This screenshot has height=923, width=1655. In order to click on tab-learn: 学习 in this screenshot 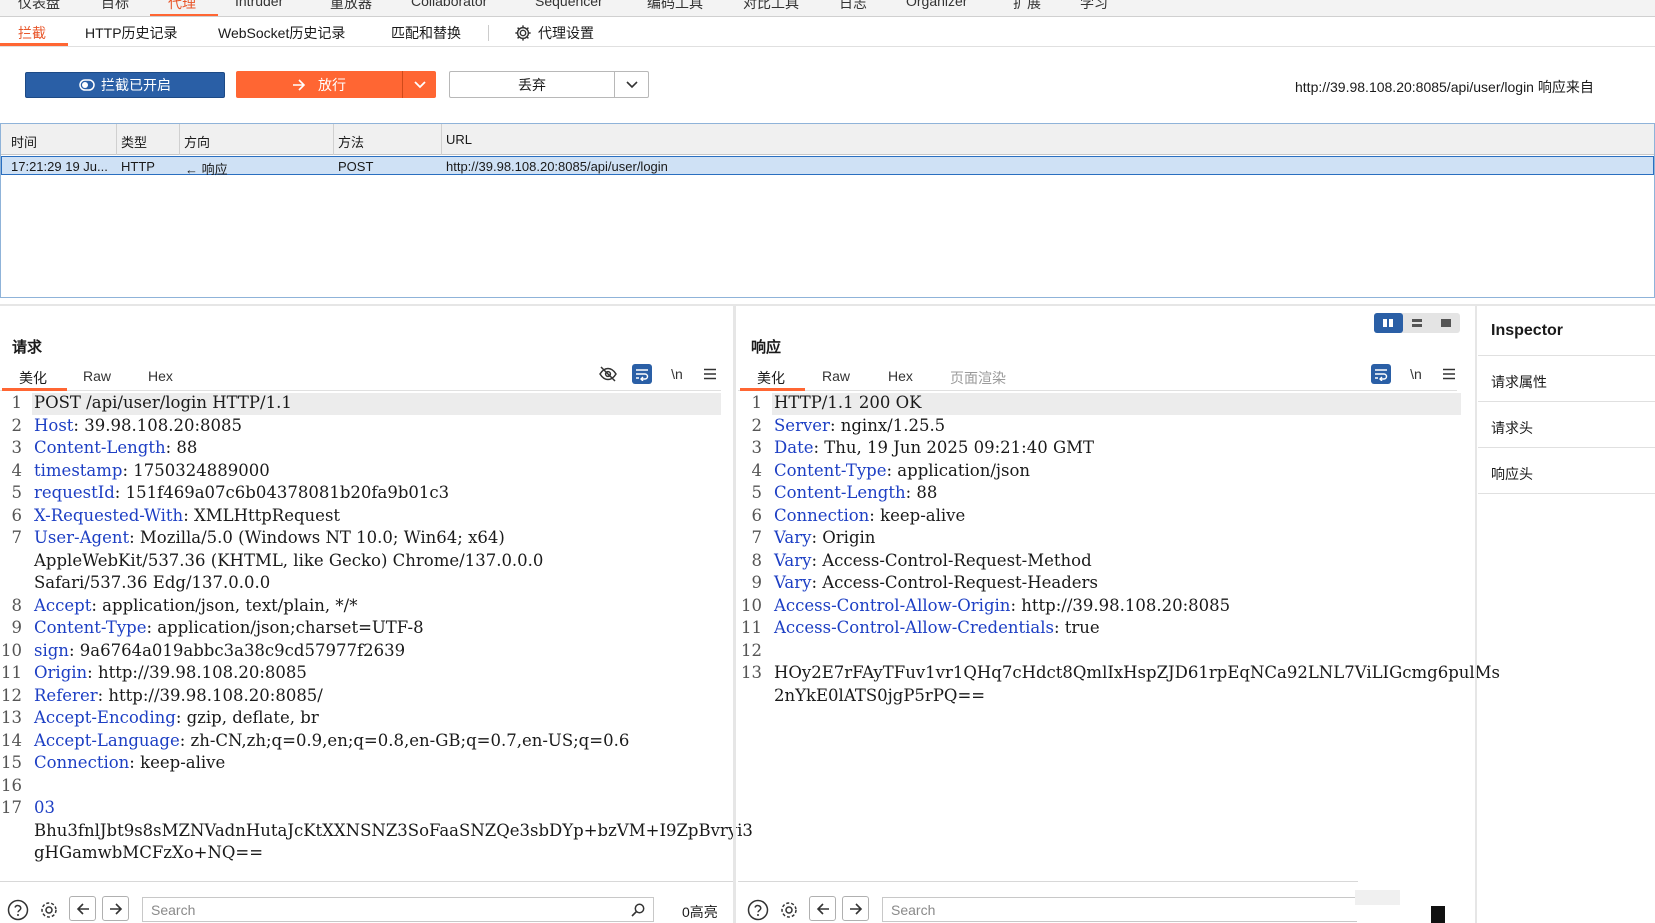, I will do `click(1094, 6)`.